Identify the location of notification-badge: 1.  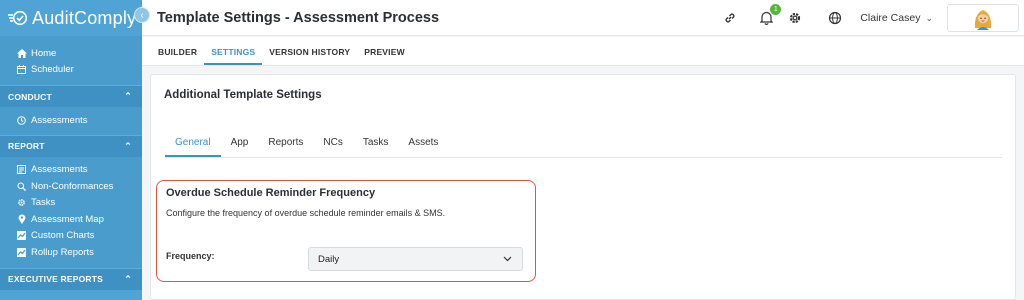
(776, 9).